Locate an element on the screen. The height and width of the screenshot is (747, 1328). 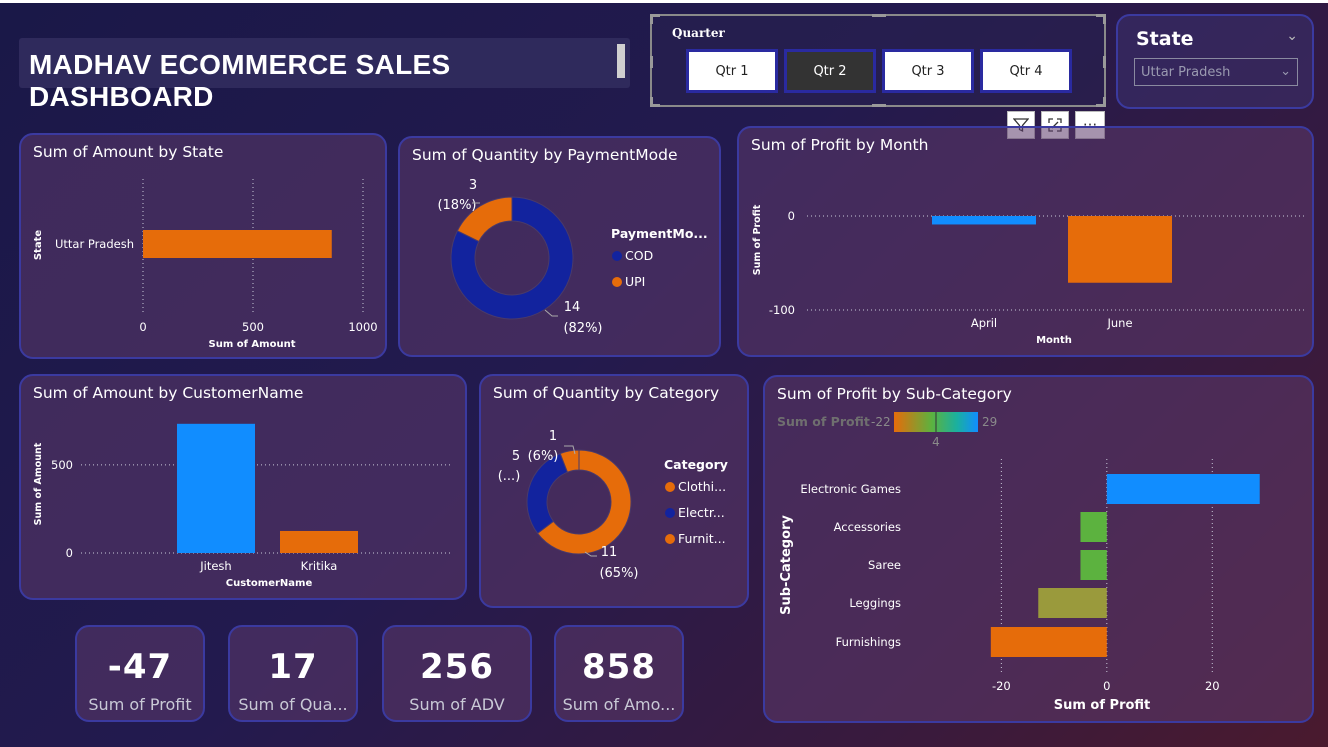
data-label: 5 is located at coordinates (516, 456).